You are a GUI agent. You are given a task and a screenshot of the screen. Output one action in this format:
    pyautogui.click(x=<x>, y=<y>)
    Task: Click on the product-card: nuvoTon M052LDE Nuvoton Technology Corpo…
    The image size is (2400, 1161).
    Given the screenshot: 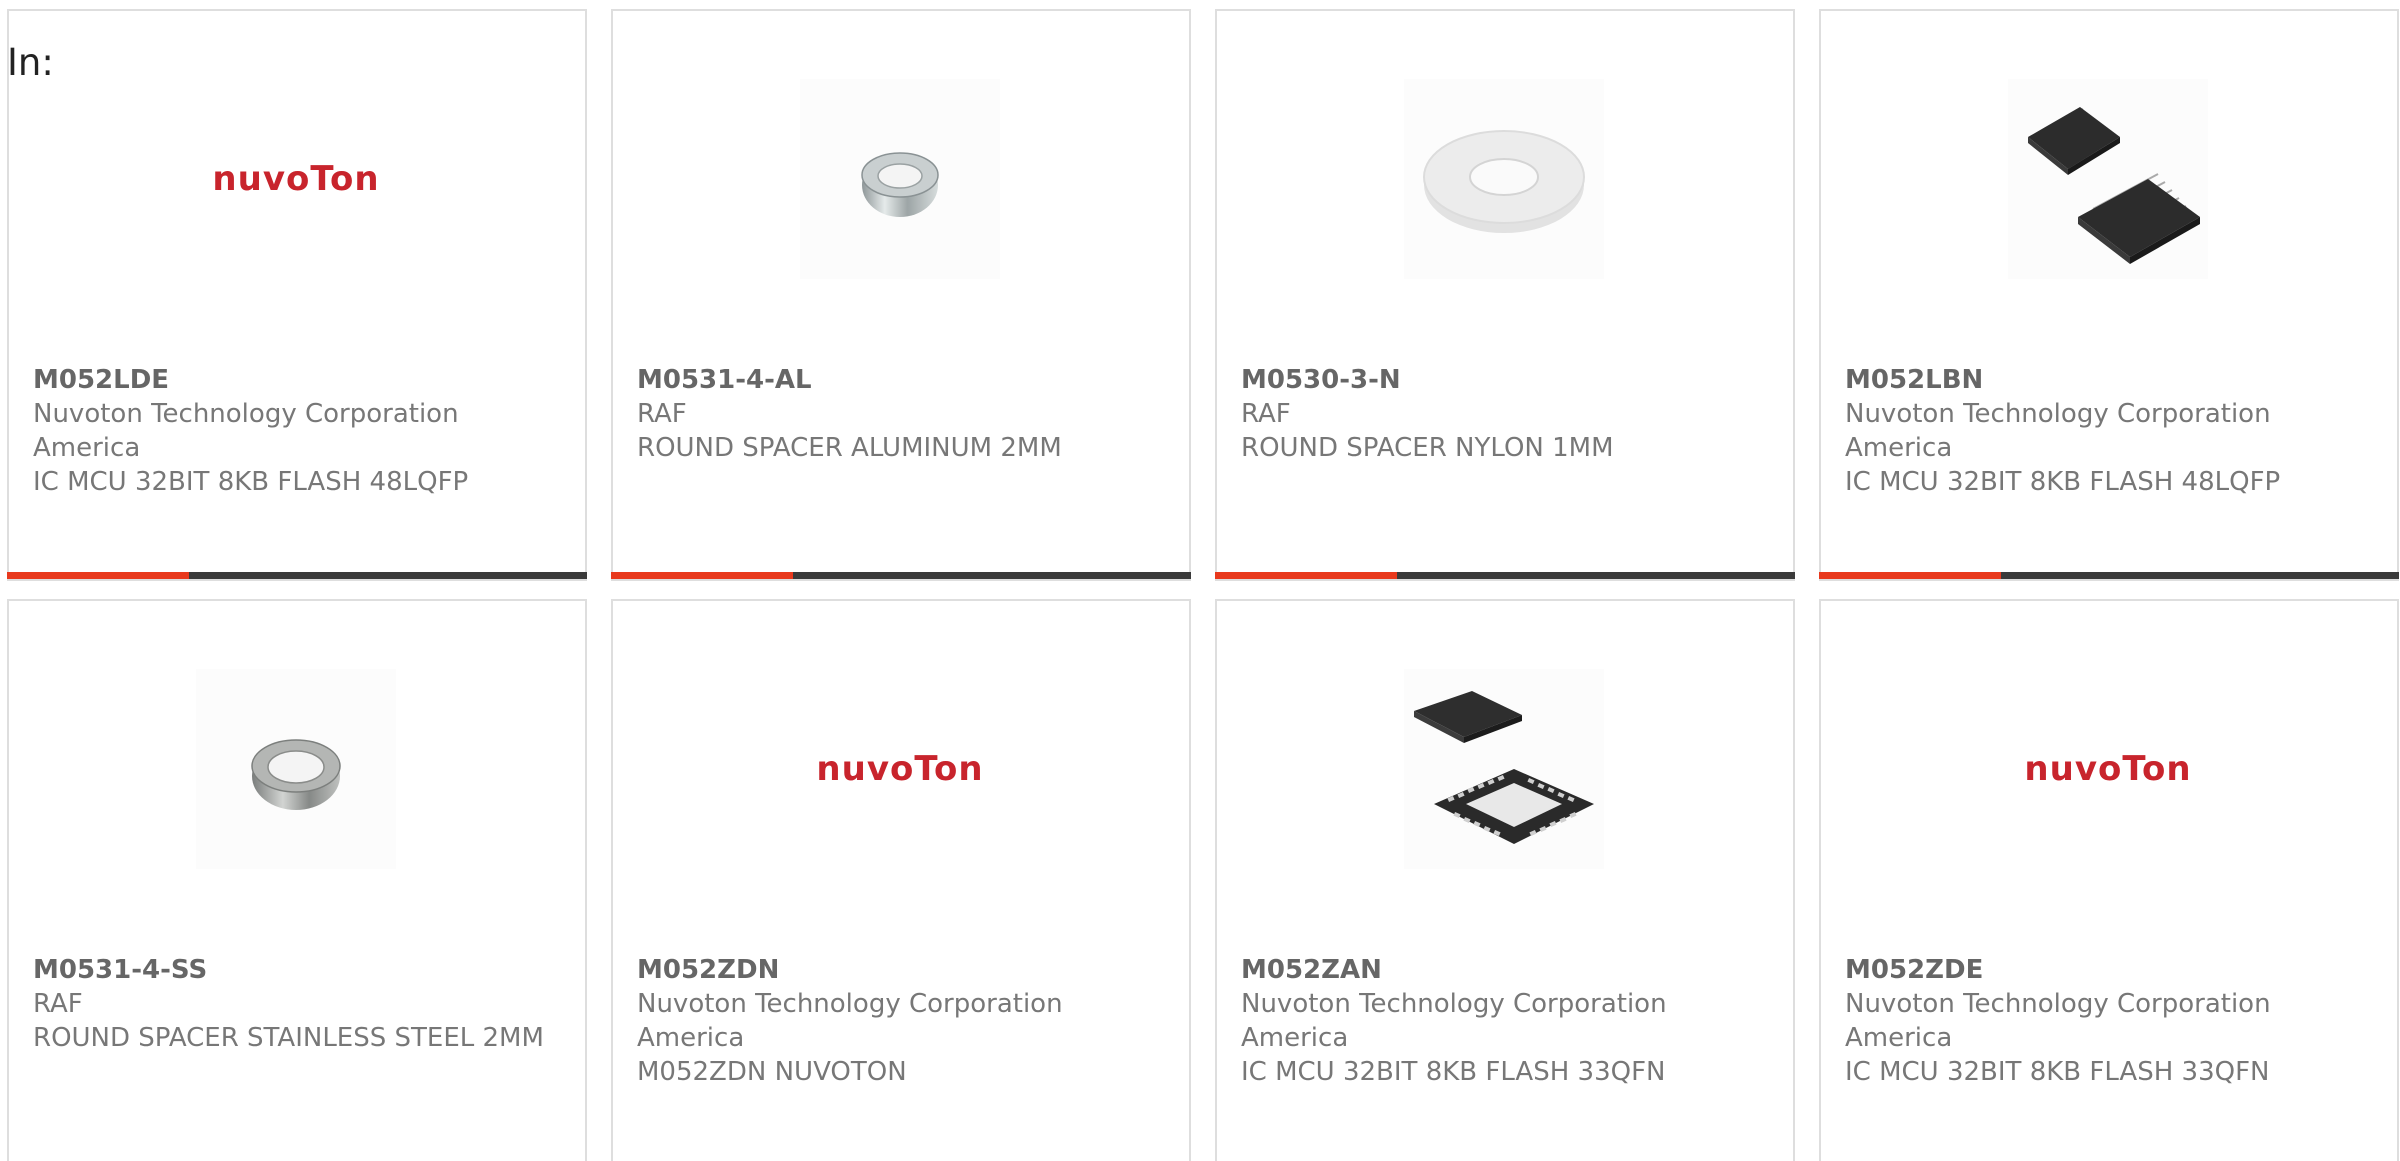 What is the action you would take?
    pyautogui.click(x=297, y=295)
    